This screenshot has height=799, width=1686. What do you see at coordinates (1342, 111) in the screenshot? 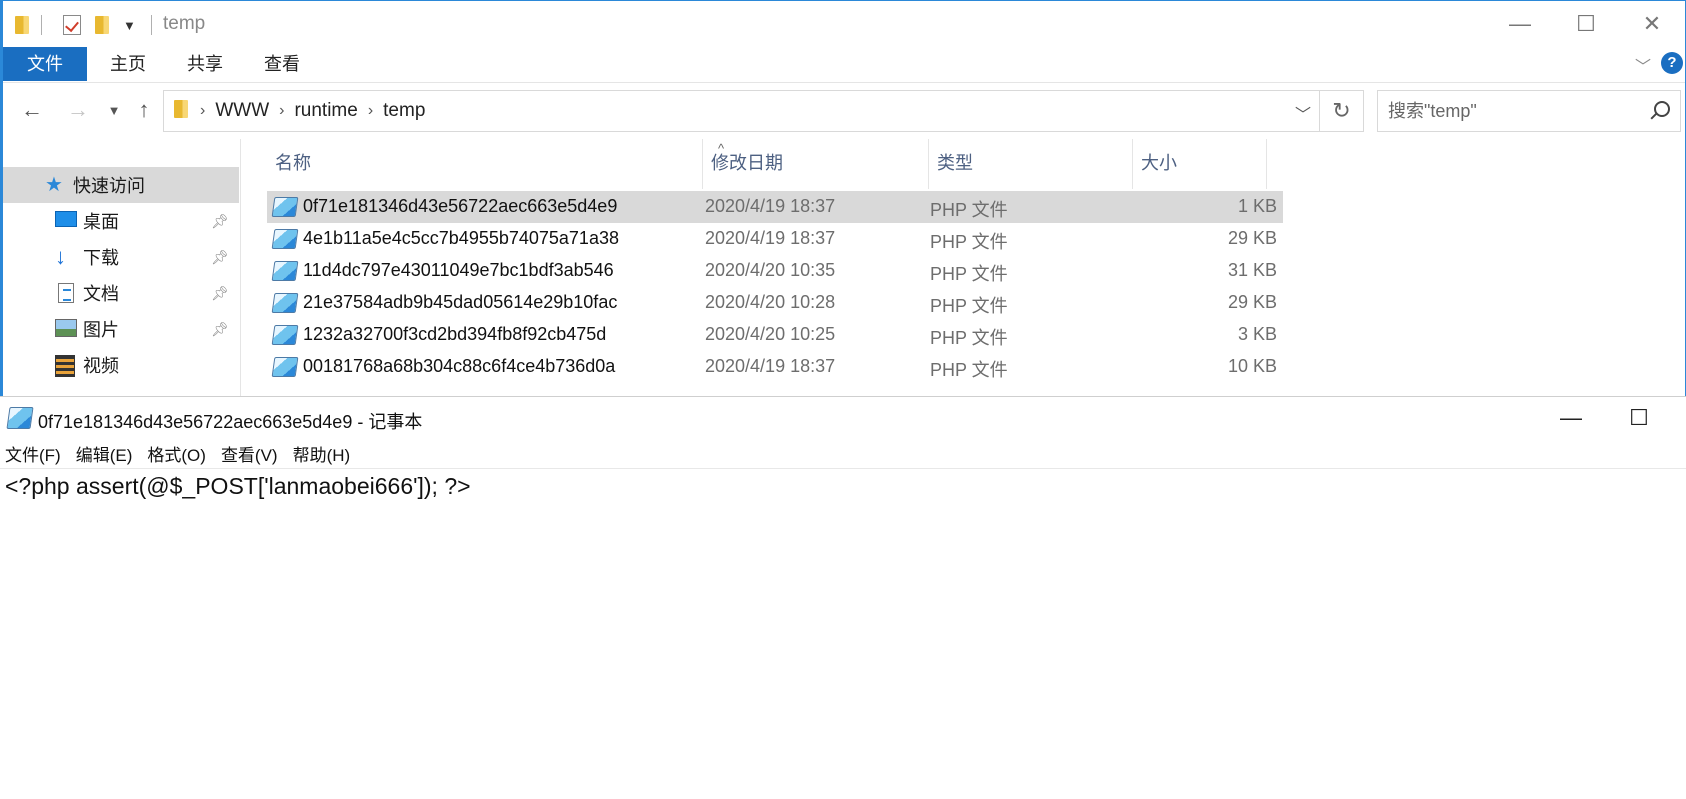
I see `refresh-icon: ↻` at bounding box center [1342, 111].